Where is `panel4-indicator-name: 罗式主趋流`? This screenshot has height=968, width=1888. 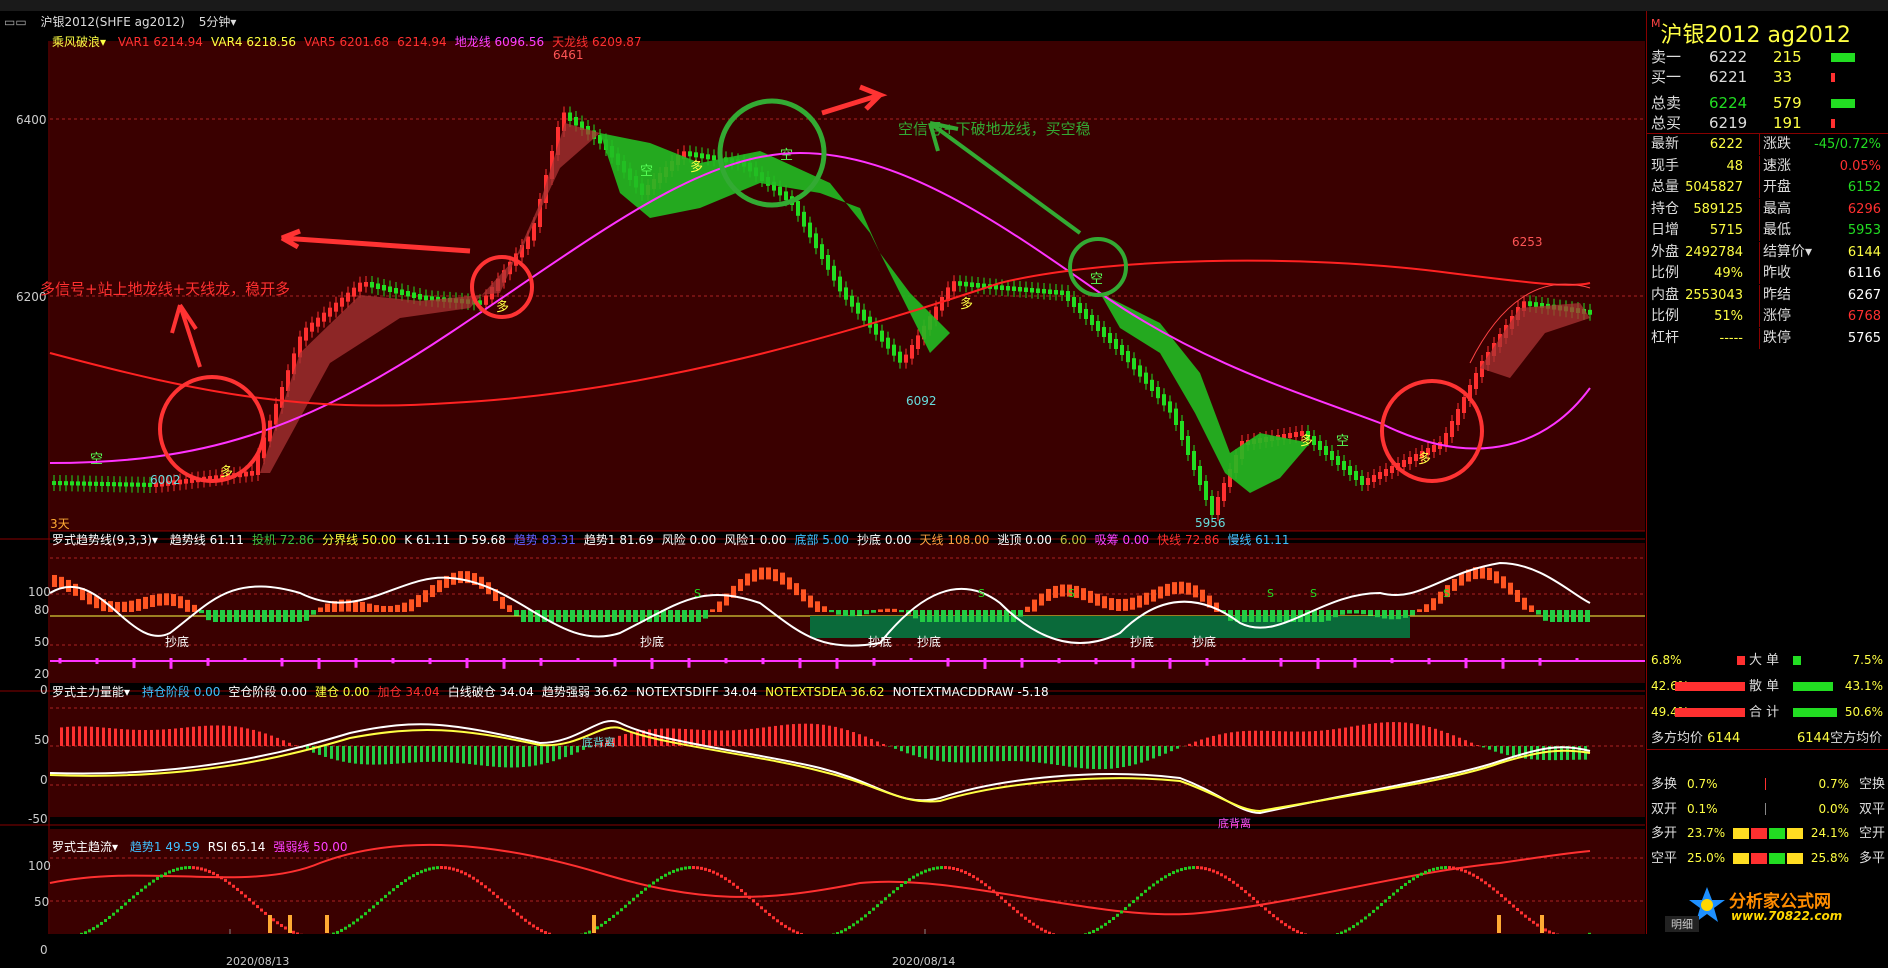 panel4-indicator-name: 罗式主趋流 is located at coordinates (82, 847).